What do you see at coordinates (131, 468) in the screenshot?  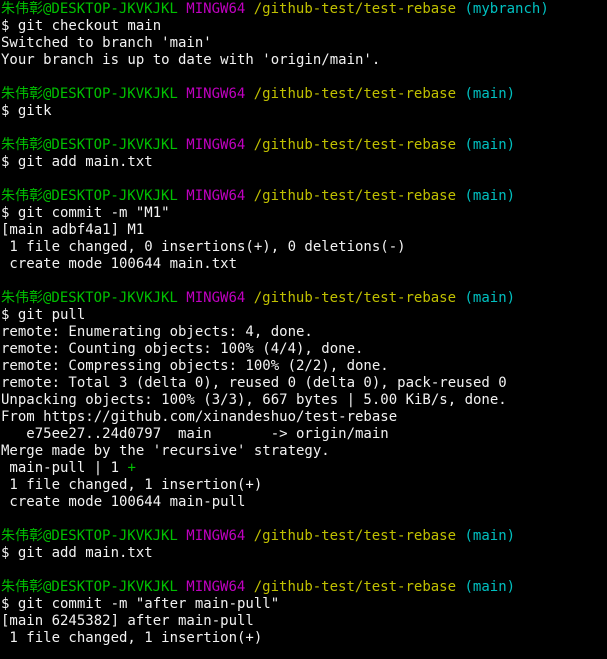 I see `terminal-text-segment: +` at bounding box center [131, 468].